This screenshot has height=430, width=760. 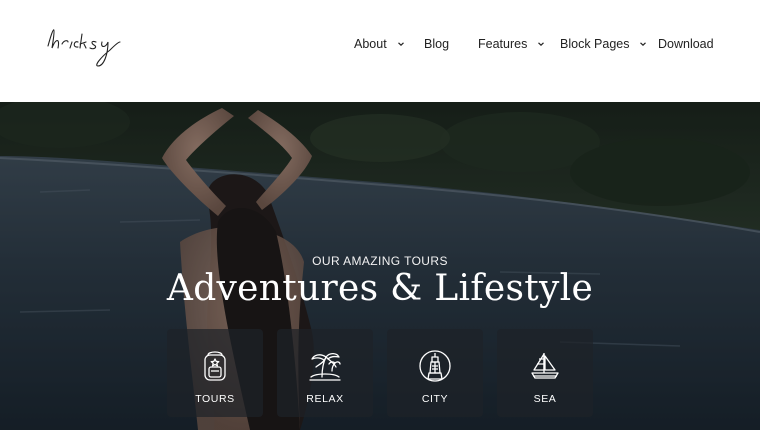 What do you see at coordinates (545, 399) in the screenshot?
I see `card-label: SEA` at bounding box center [545, 399].